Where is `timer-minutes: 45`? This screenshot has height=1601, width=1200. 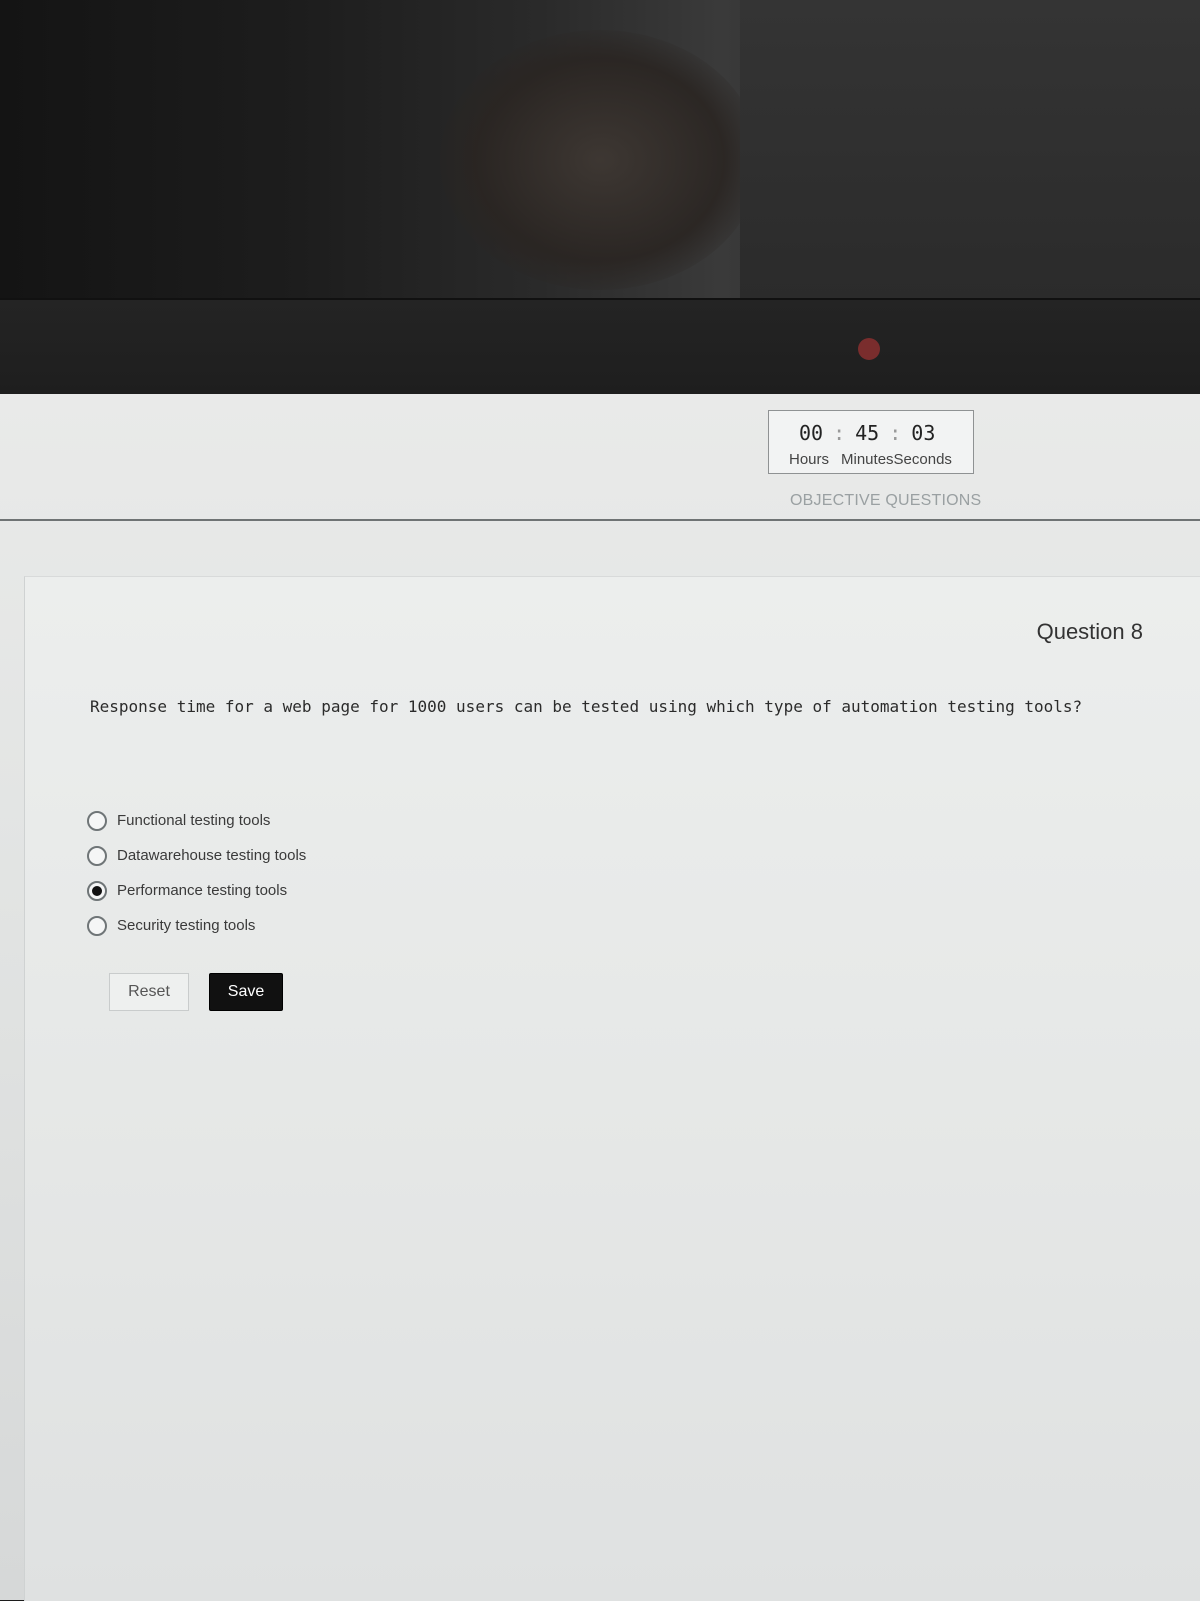
timer-minutes: 45 is located at coordinates (867, 433).